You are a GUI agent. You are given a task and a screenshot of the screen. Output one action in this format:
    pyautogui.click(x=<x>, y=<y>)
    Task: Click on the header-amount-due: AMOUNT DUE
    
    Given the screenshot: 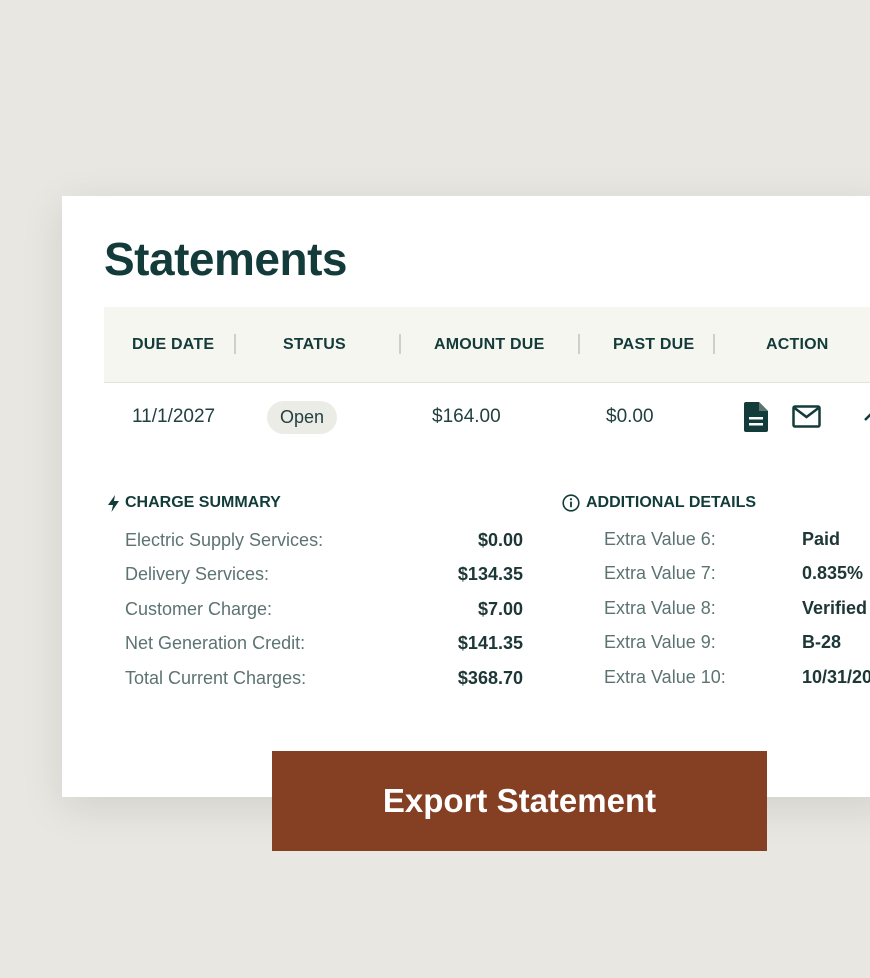 What is the action you would take?
    pyautogui.click(x=489, y=344)
    